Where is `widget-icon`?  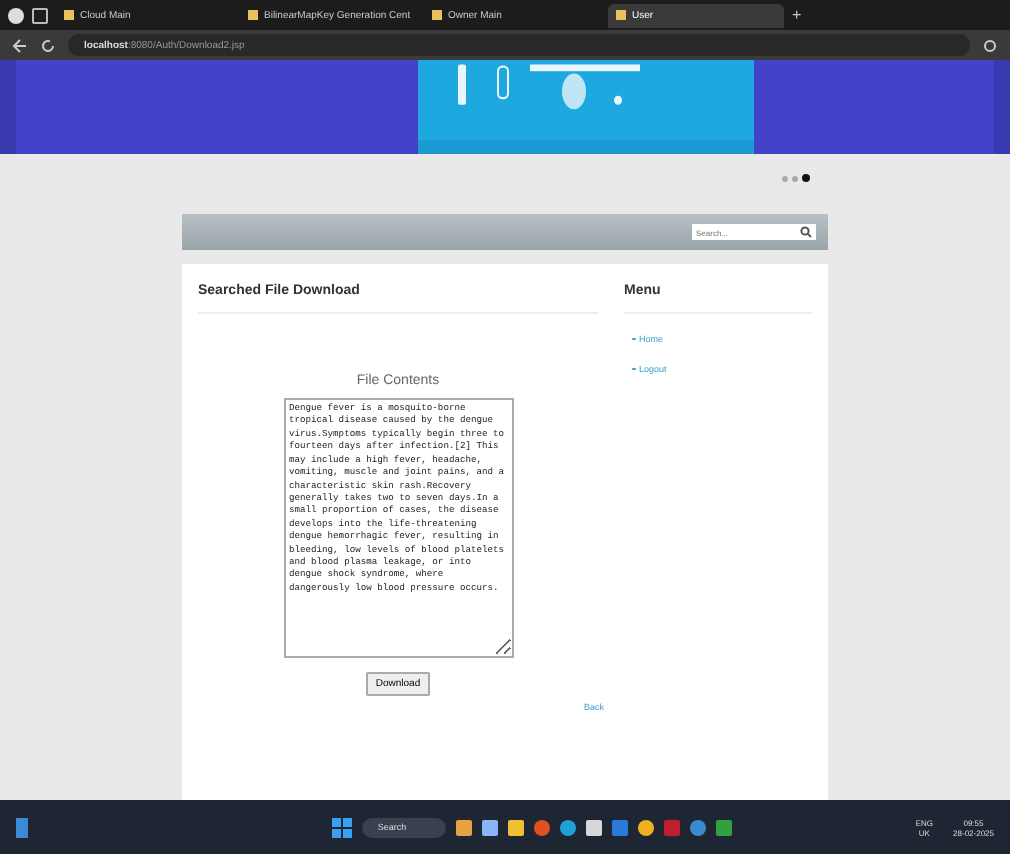
widget-icon is located at coordinates (22, 827).